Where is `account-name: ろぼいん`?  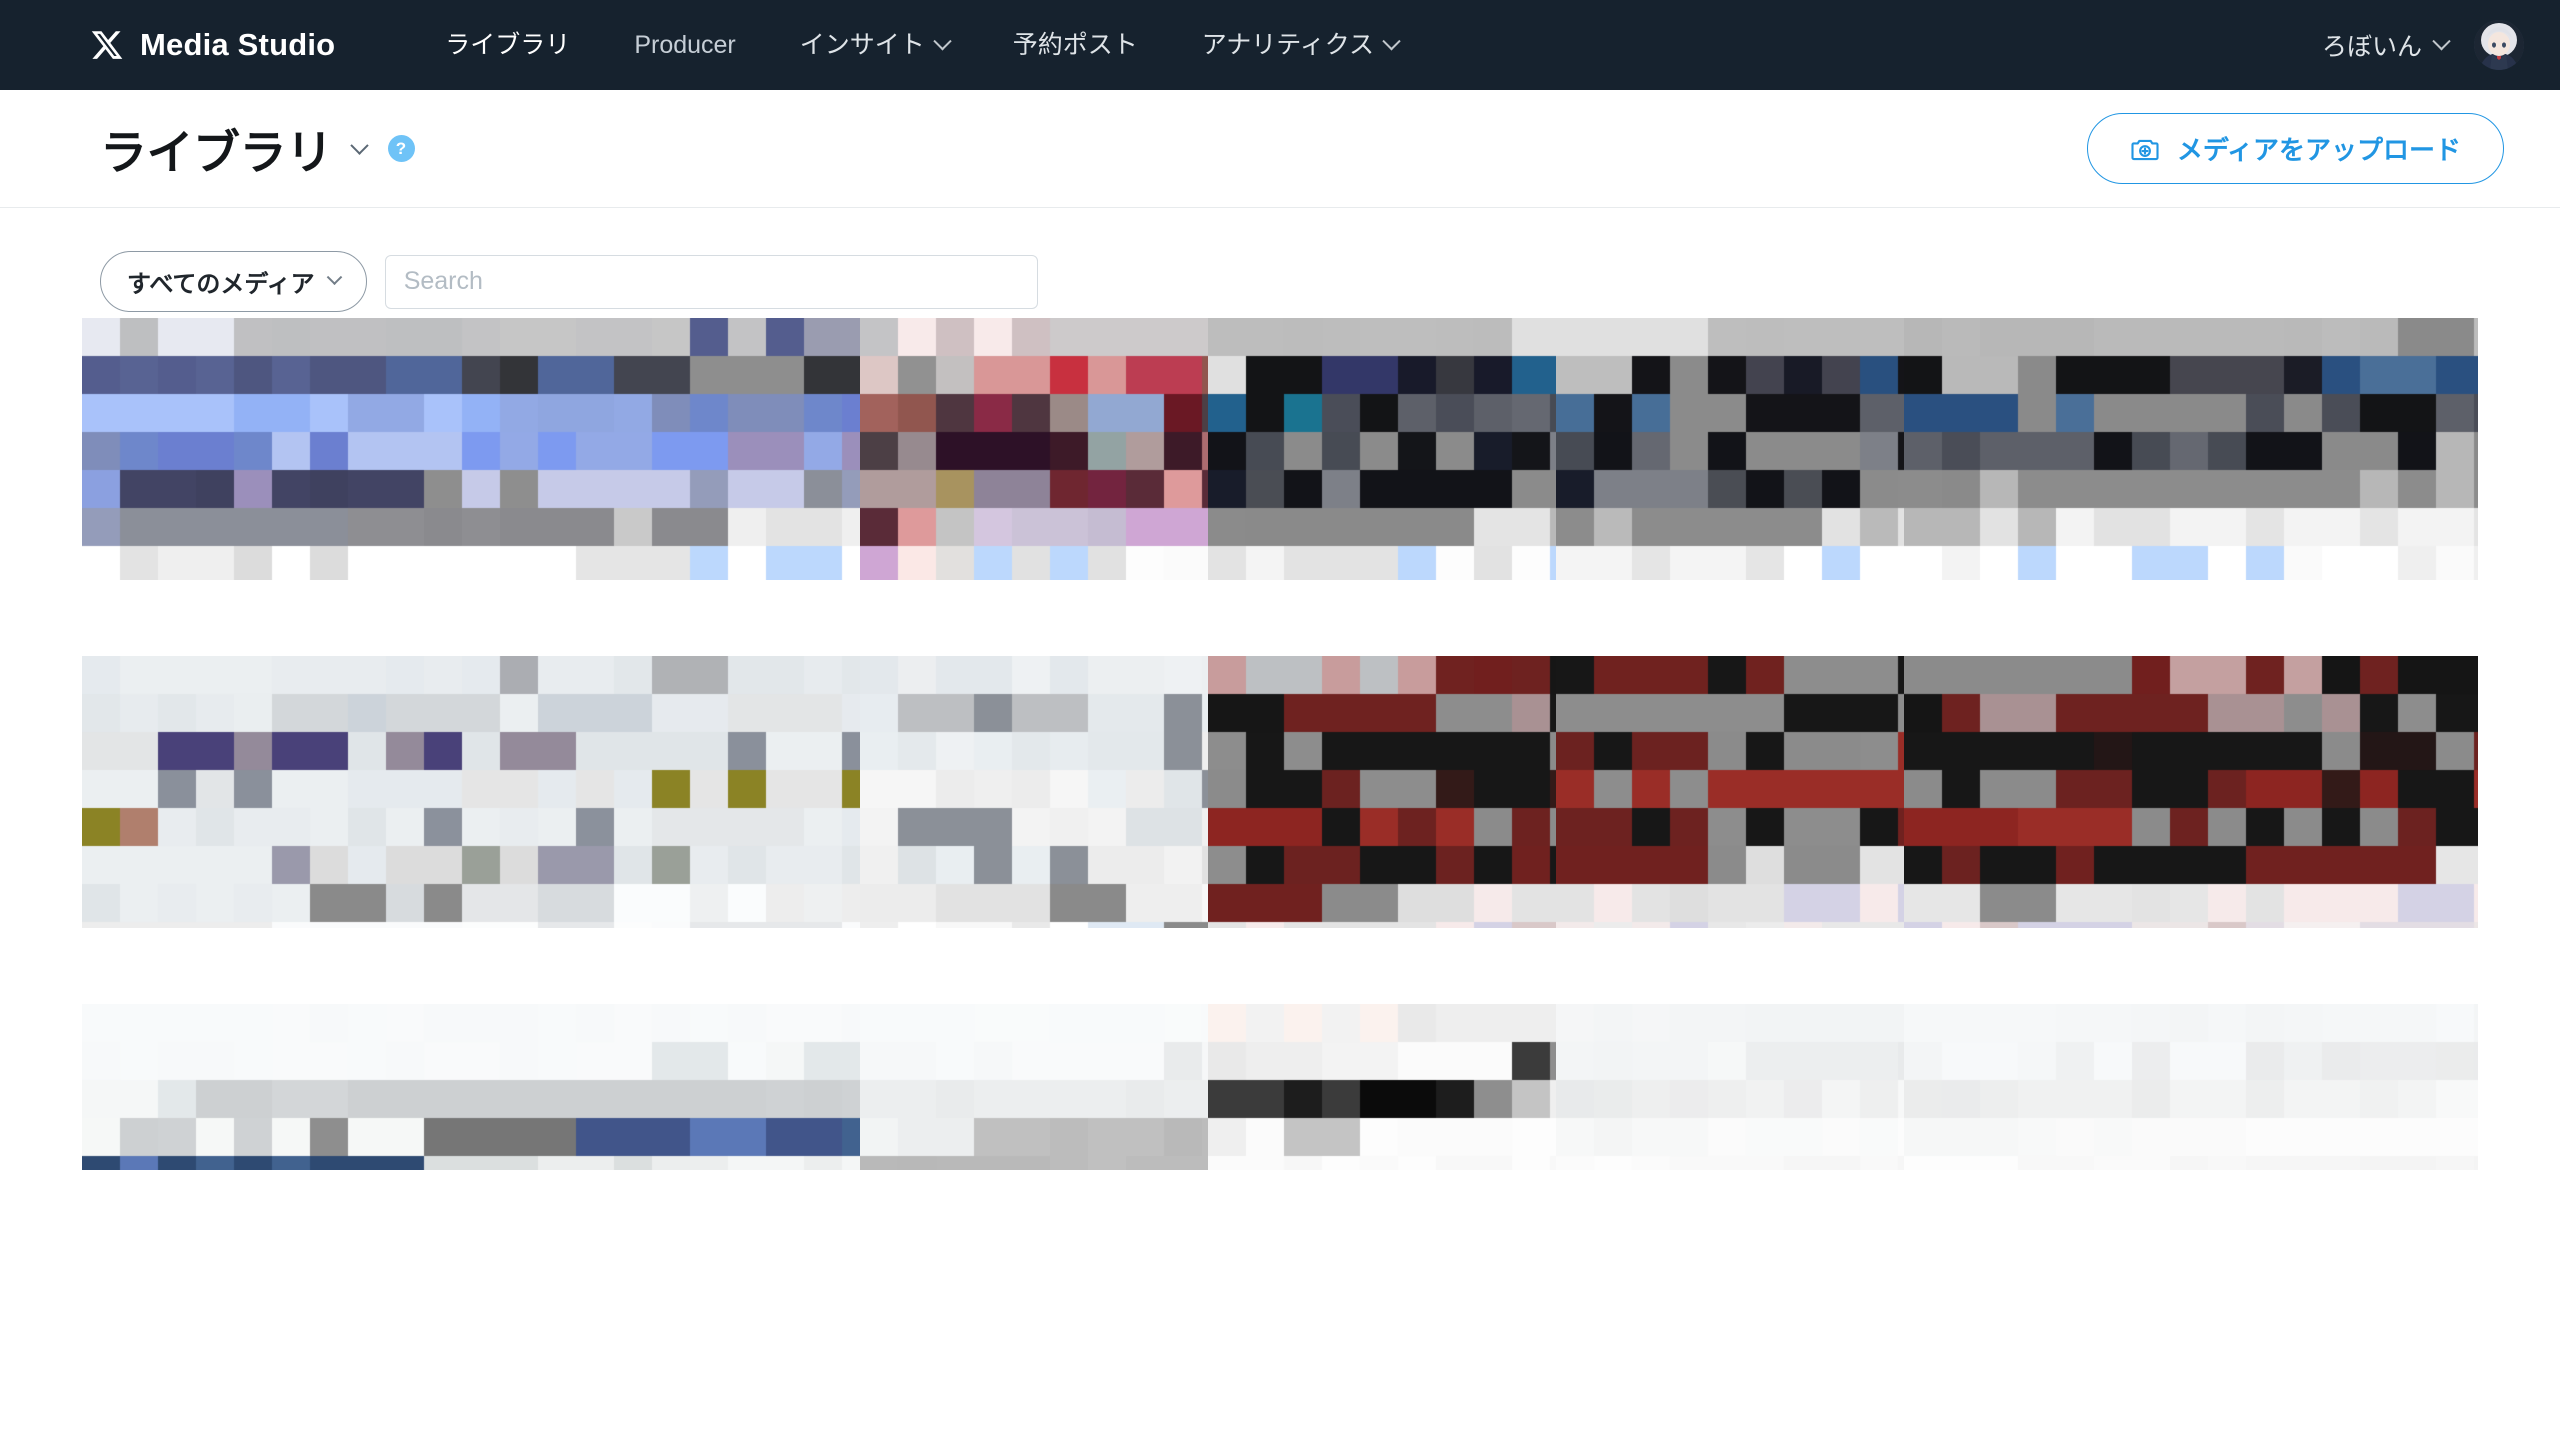 account-name: ろぼいん is located at coordinates (2371, 47).